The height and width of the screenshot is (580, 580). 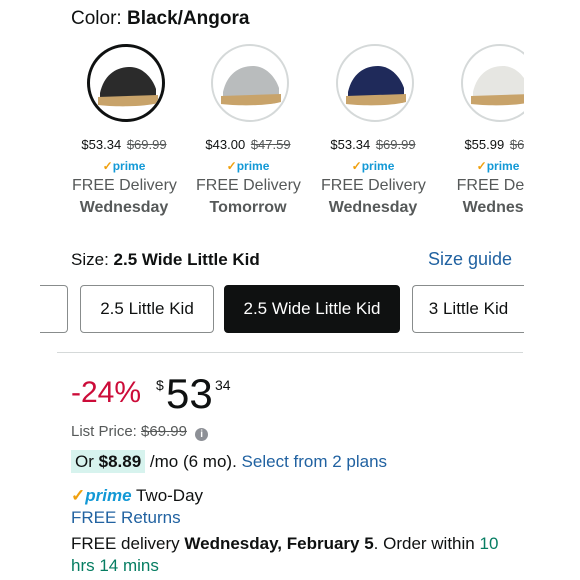 What do you see at coordinates (186, 259) in the screenshot?
I see `size-value: 2.5 Wide Little Kid` at bounding box center [186, 259].